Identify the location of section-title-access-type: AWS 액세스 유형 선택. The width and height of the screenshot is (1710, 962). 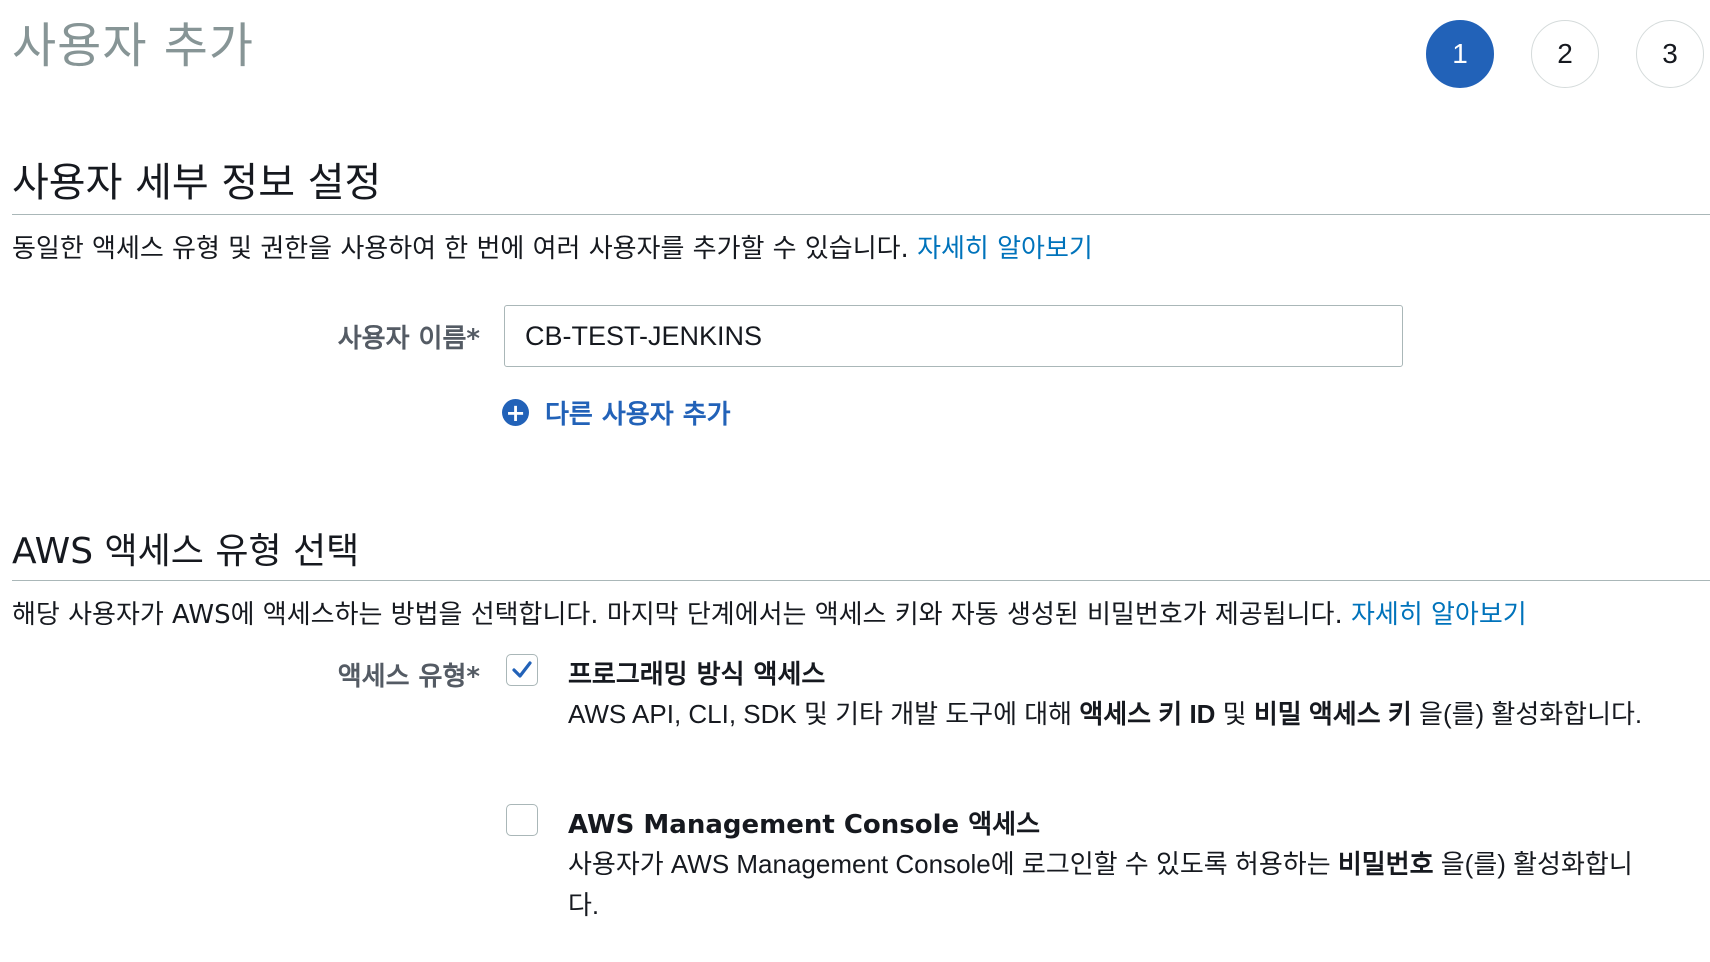
(186, 551).